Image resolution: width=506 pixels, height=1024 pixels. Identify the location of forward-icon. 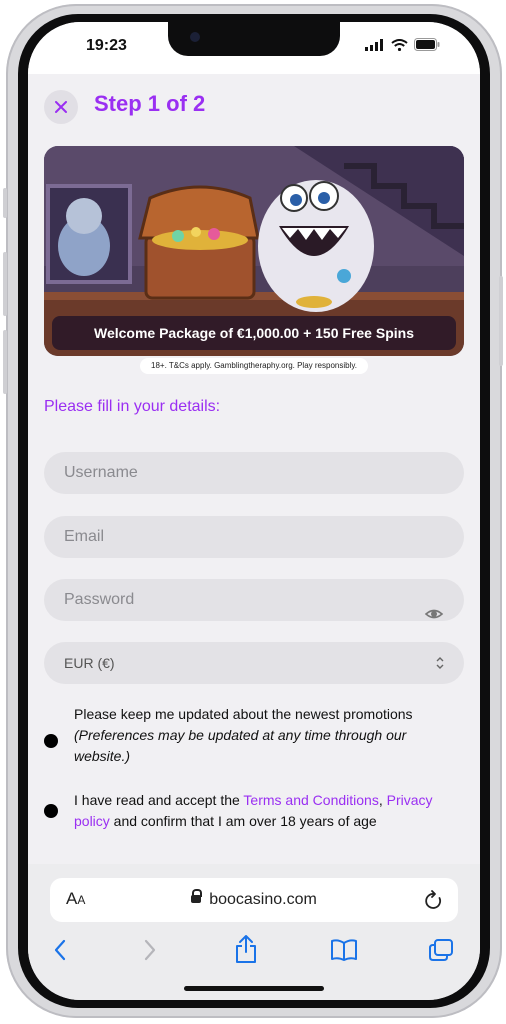
(150, 950).